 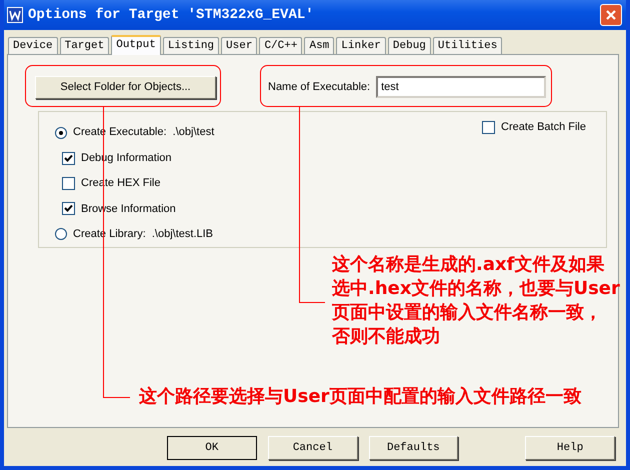 What do you see at coordinates (191, 45) in the screenshot?
I see `tab: Listing` at bounding box center [191, 45].